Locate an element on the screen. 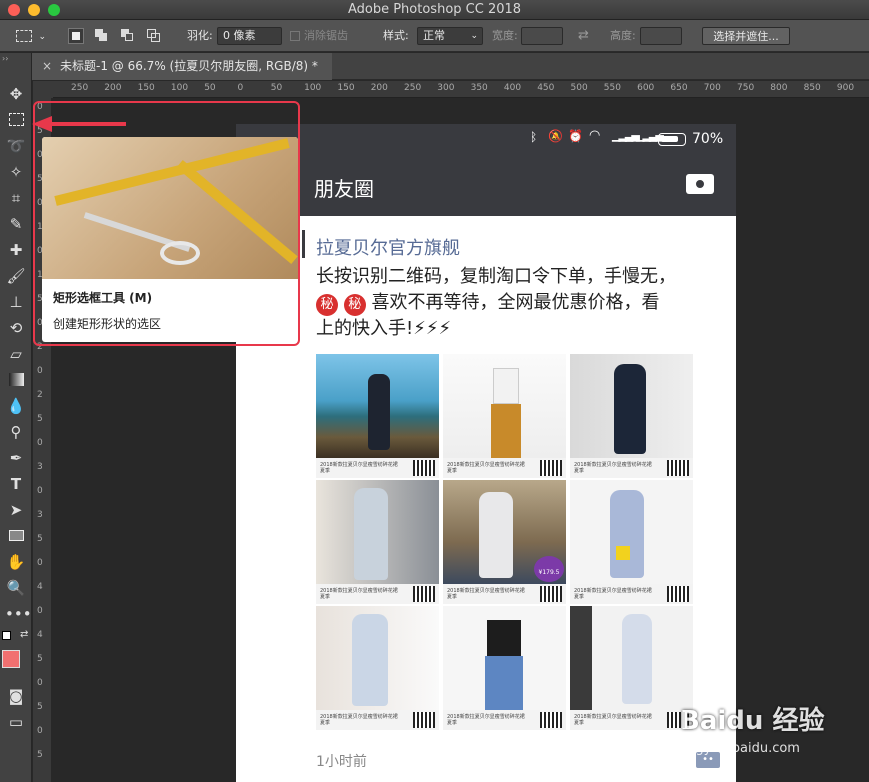 Image resolution: width=869 pixels, height=782 pixels. quick-mask-icon: ◙ is located at coordinates (16, 696).